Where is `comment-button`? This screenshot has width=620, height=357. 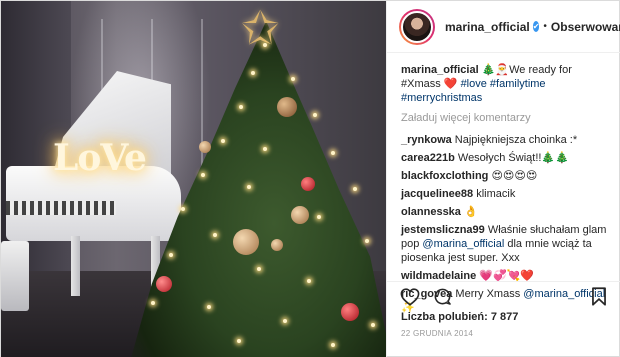 comment-button is located at coordinates (442, 297).